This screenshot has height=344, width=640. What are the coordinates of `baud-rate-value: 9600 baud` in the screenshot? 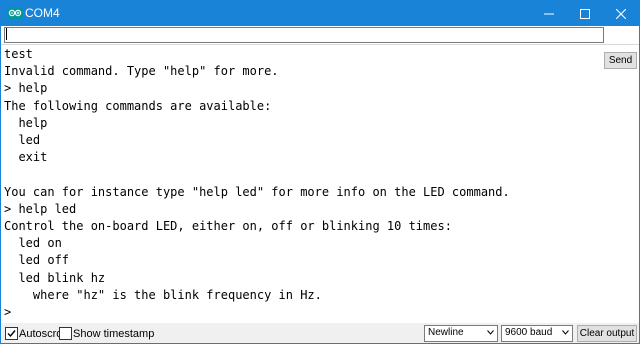 It's located at (529, 332).